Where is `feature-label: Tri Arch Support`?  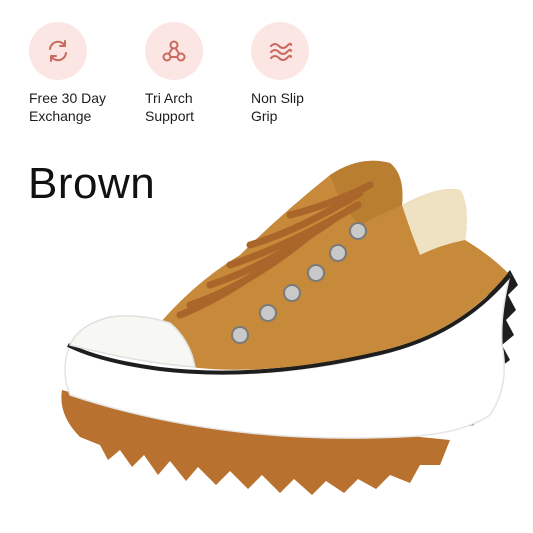 feature-label: Tri Arch Support is located at coordinates (170, 107).